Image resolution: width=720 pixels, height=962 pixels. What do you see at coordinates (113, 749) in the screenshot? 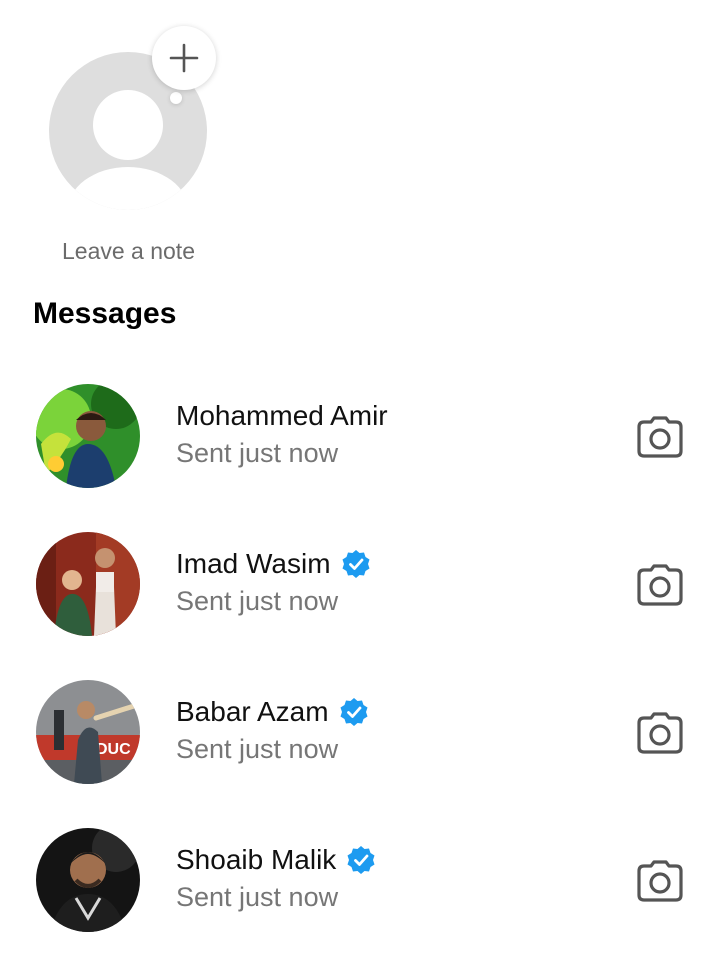
I see `svg-text: DUC` at bounding box center [113, 749].